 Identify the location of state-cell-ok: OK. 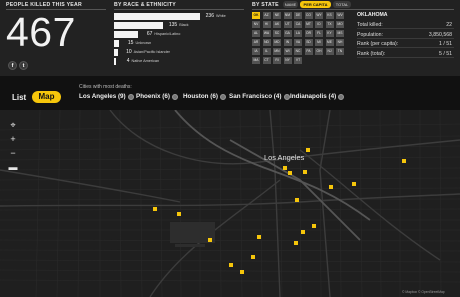
(256, 15).